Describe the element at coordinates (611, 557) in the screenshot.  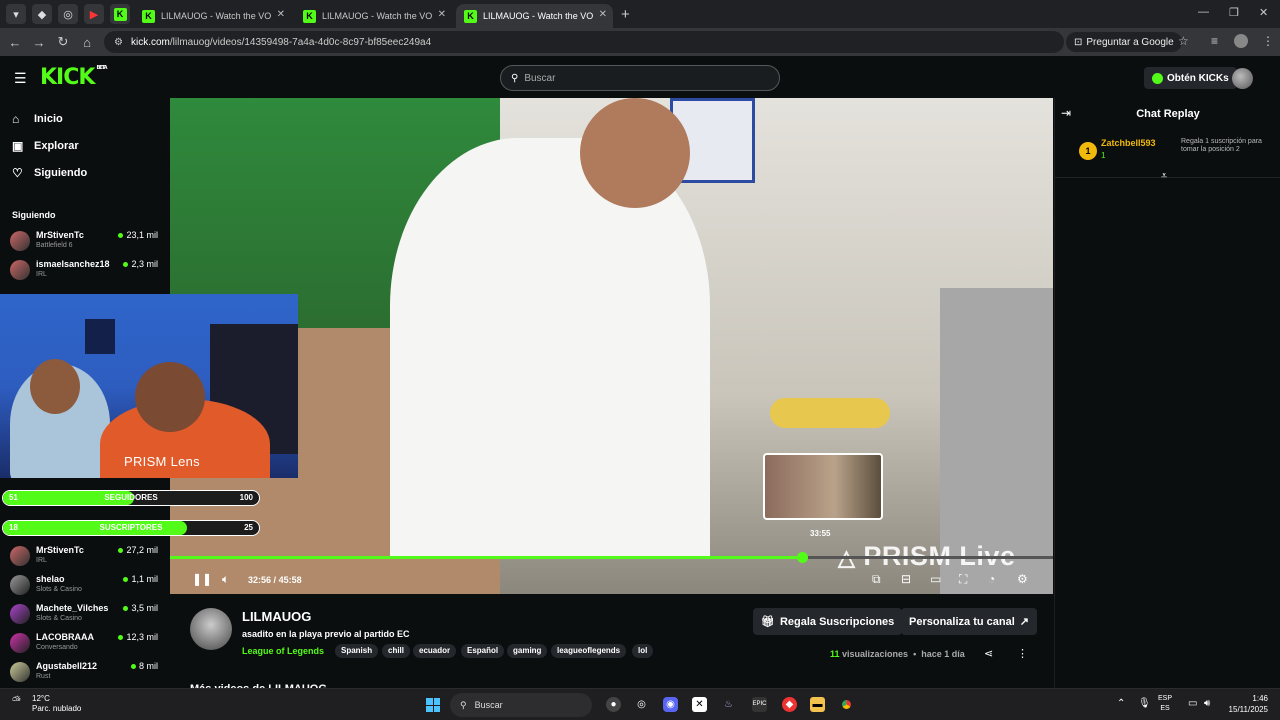
I see `progress-bar` at that location.